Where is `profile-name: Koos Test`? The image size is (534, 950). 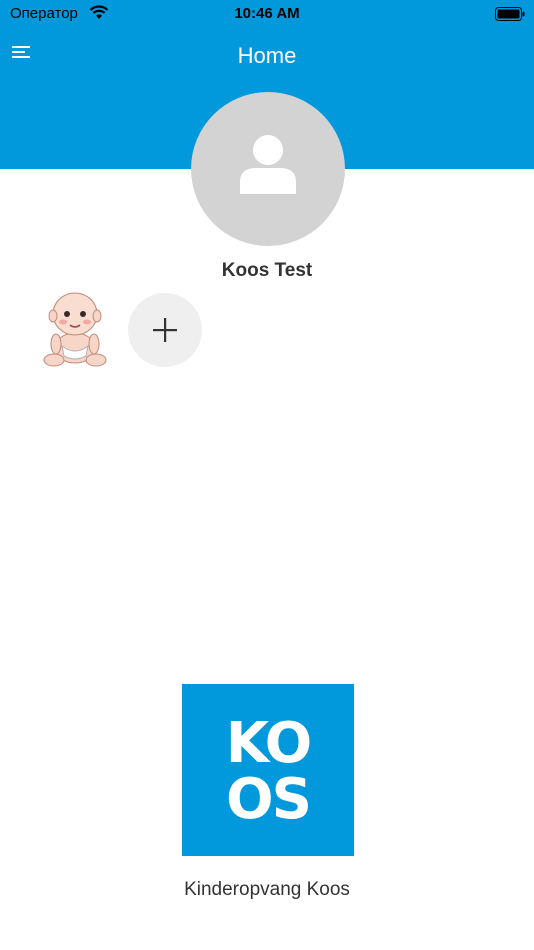
profile-name: Koos Test is located at coordinates (267, 270).